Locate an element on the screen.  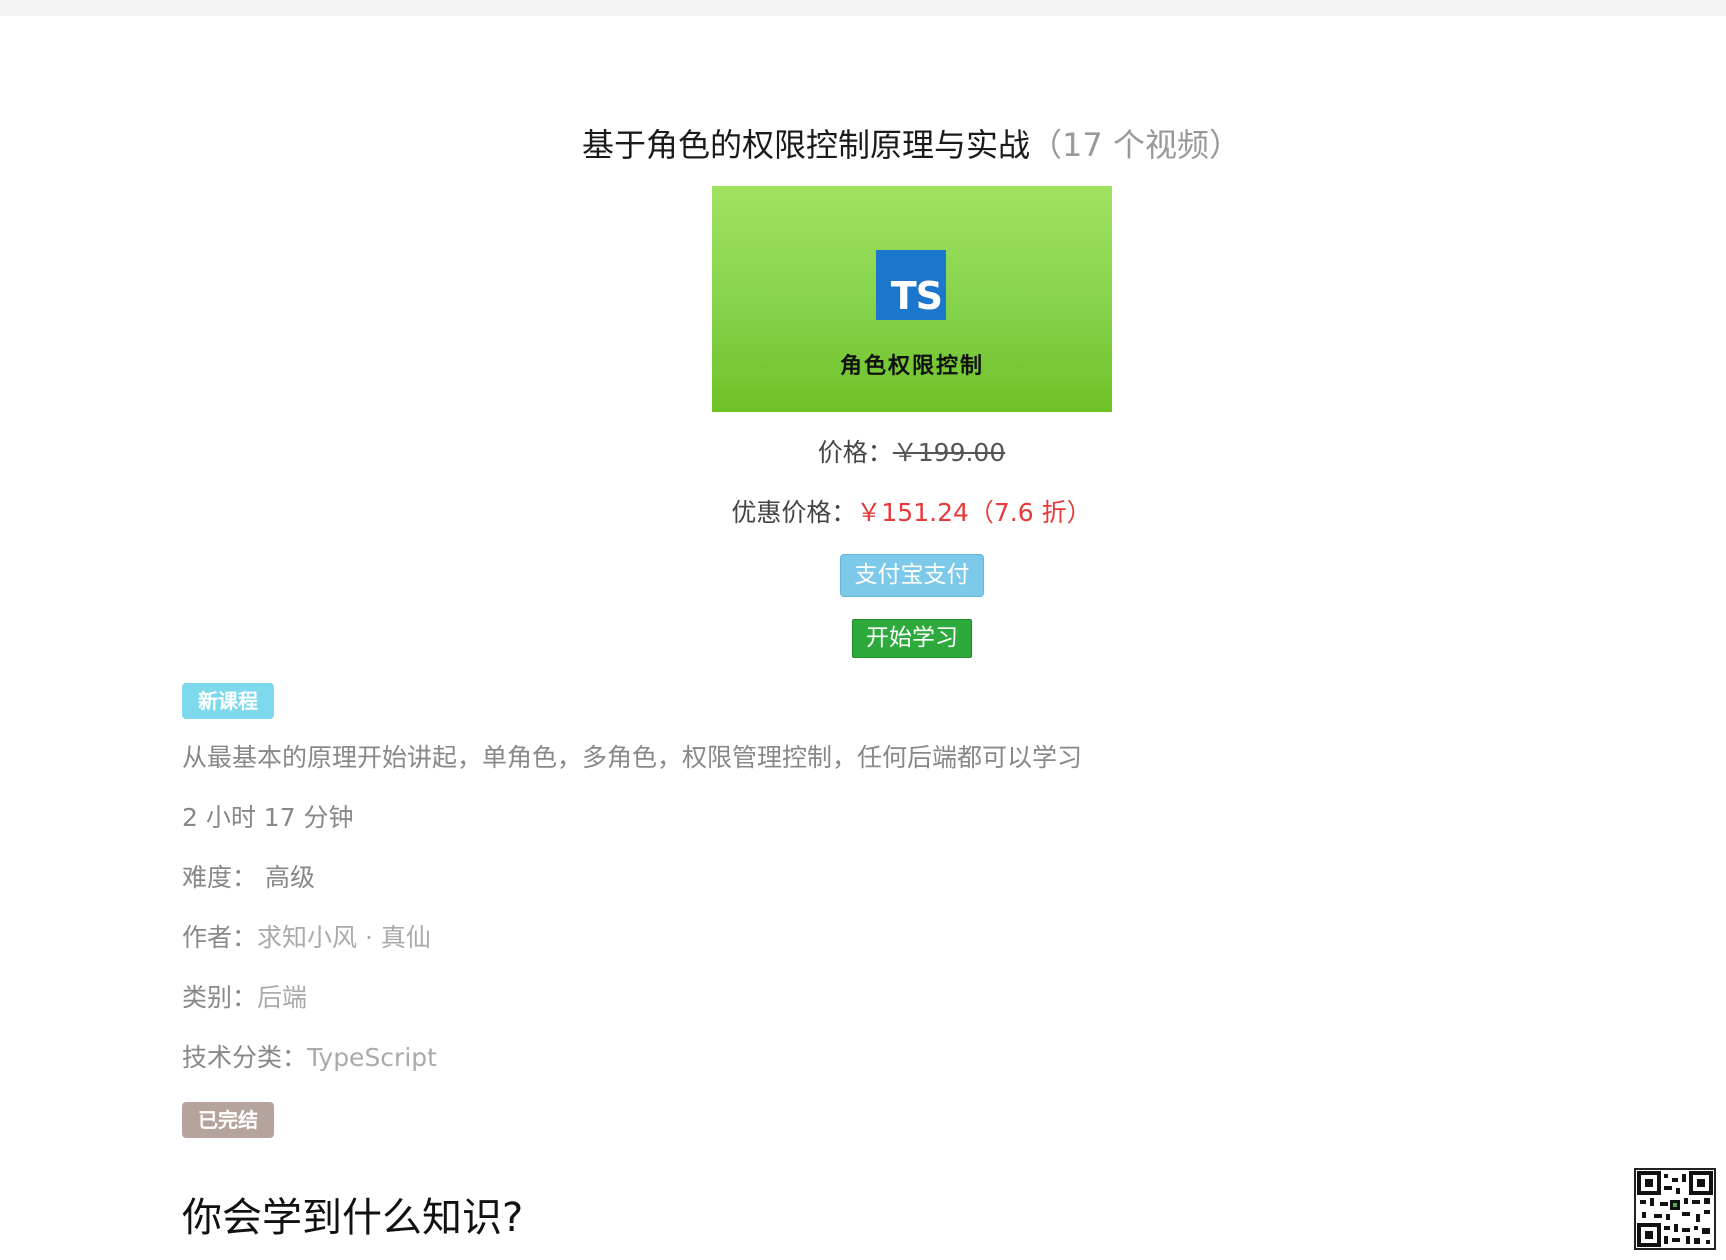
course-duration: 2 小时 17 分钟 is located at coordinates (268, 817).